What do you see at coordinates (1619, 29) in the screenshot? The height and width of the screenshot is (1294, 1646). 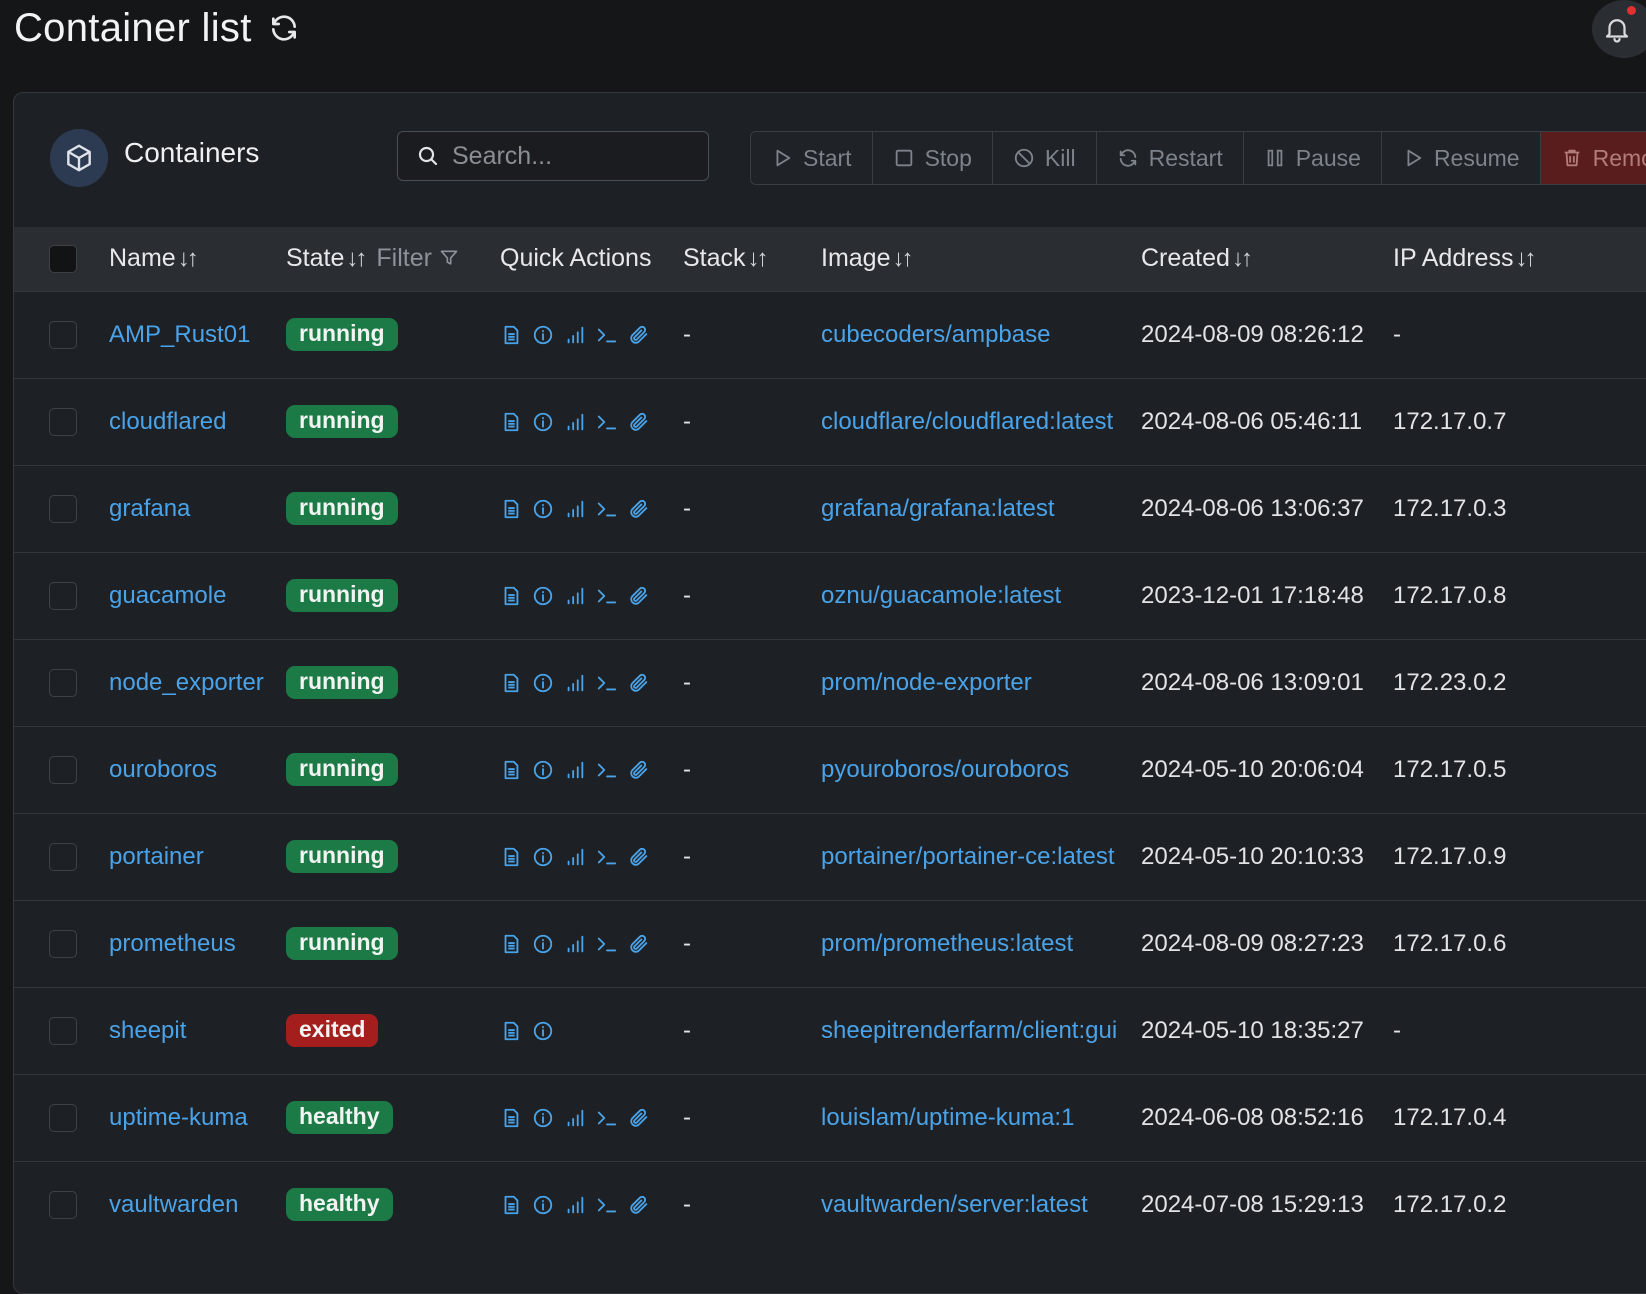 I see `notifications-button` at bounding box center [1619, 29].